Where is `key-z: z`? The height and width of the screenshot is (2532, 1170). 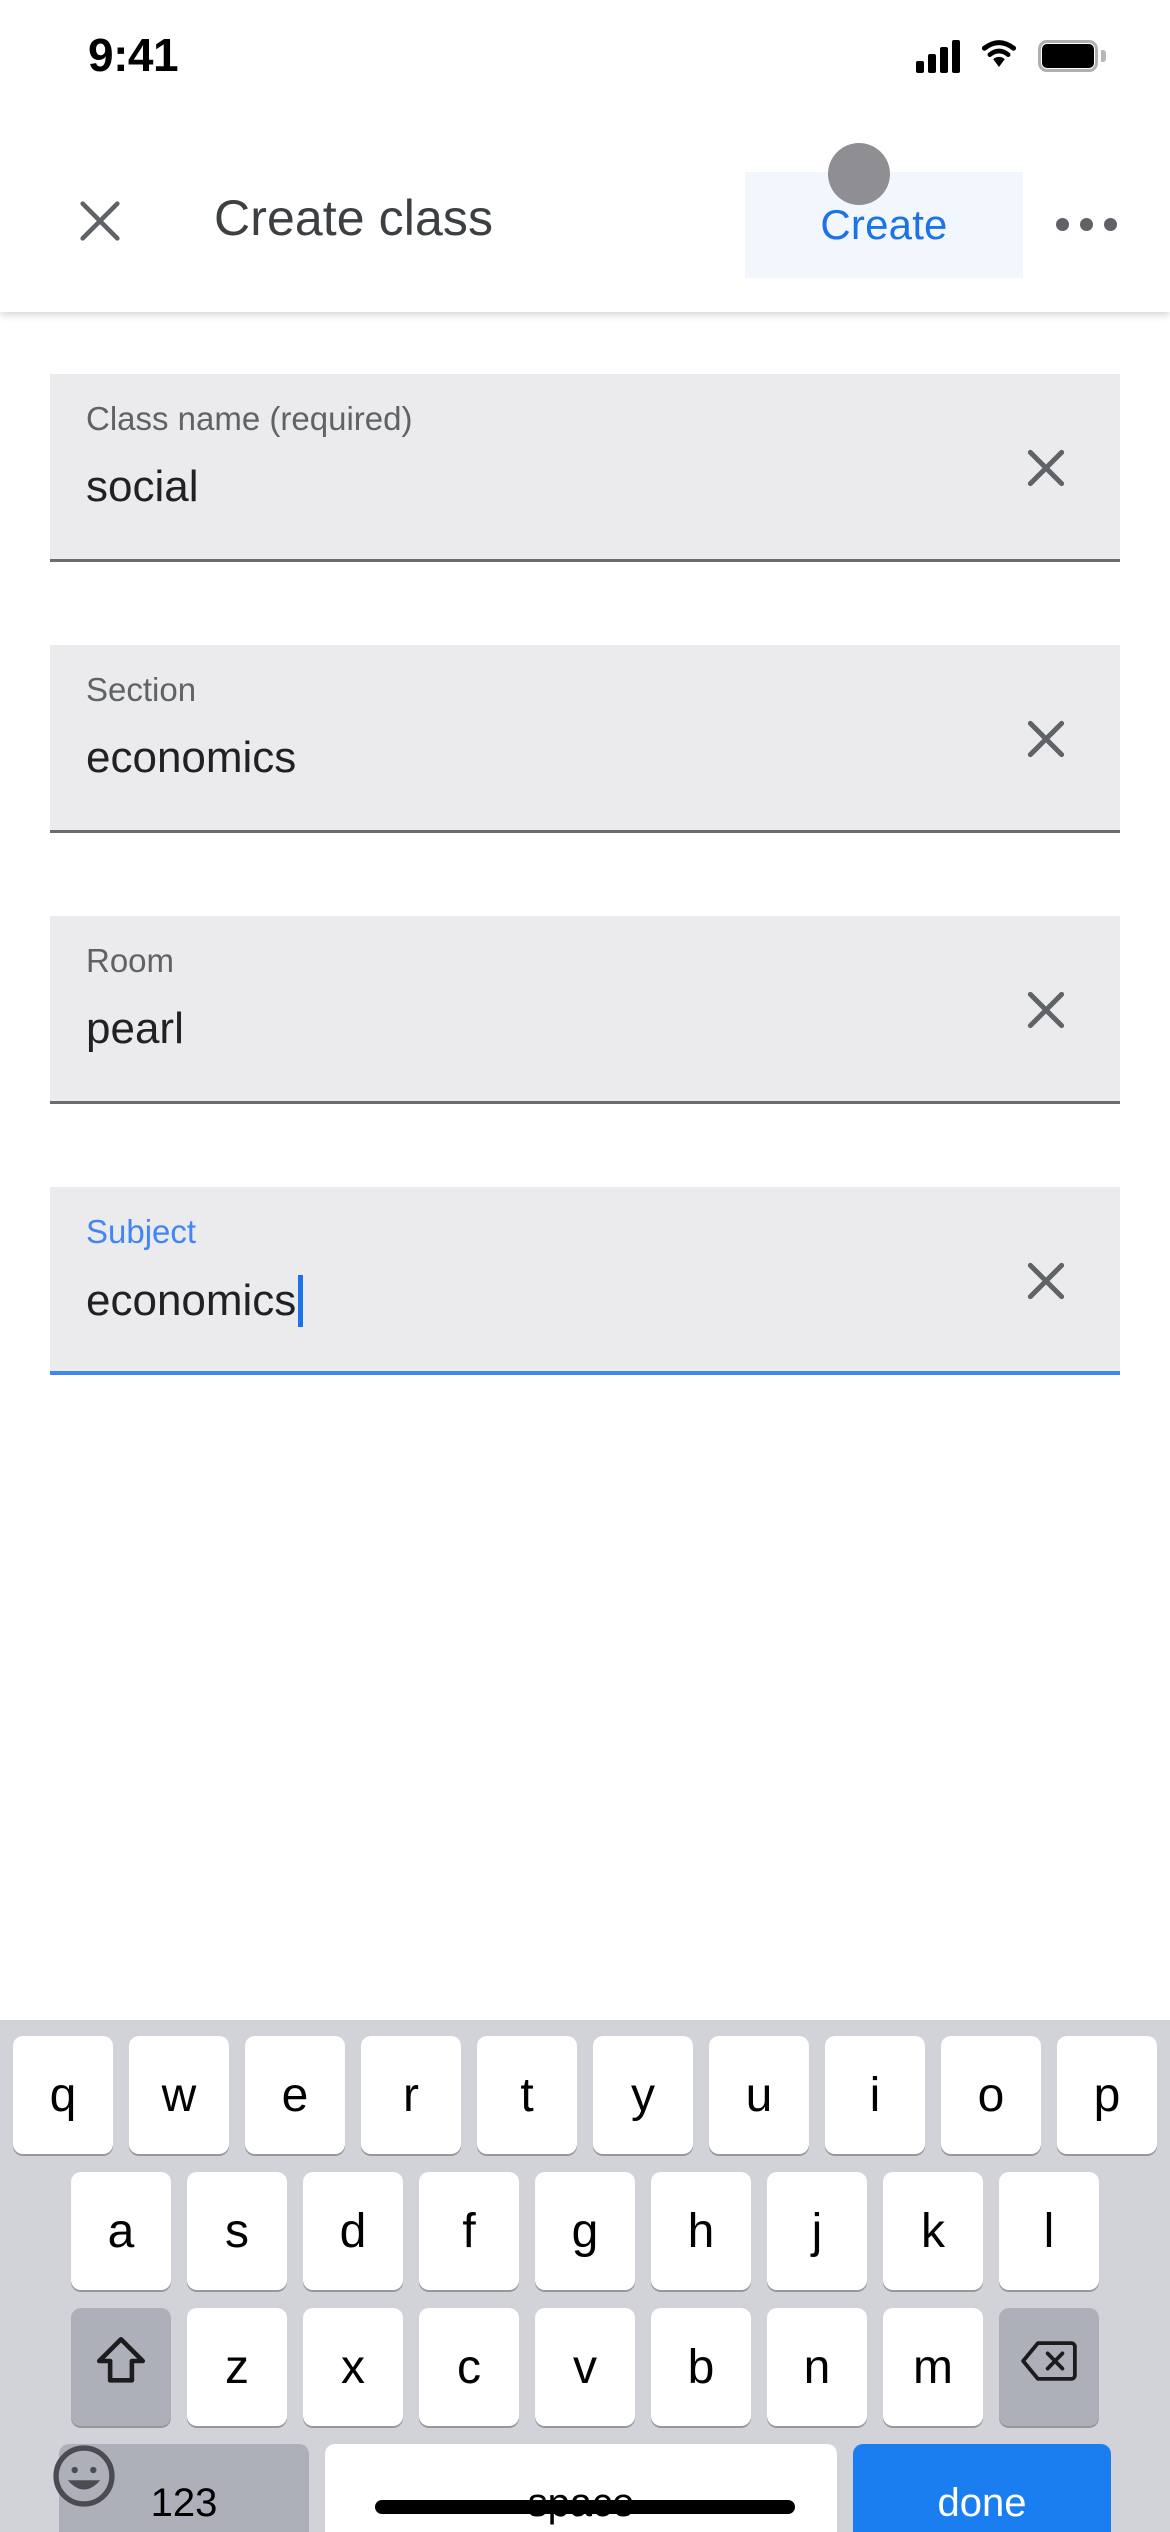 key-z: z is located at coordinates (237, 2367).